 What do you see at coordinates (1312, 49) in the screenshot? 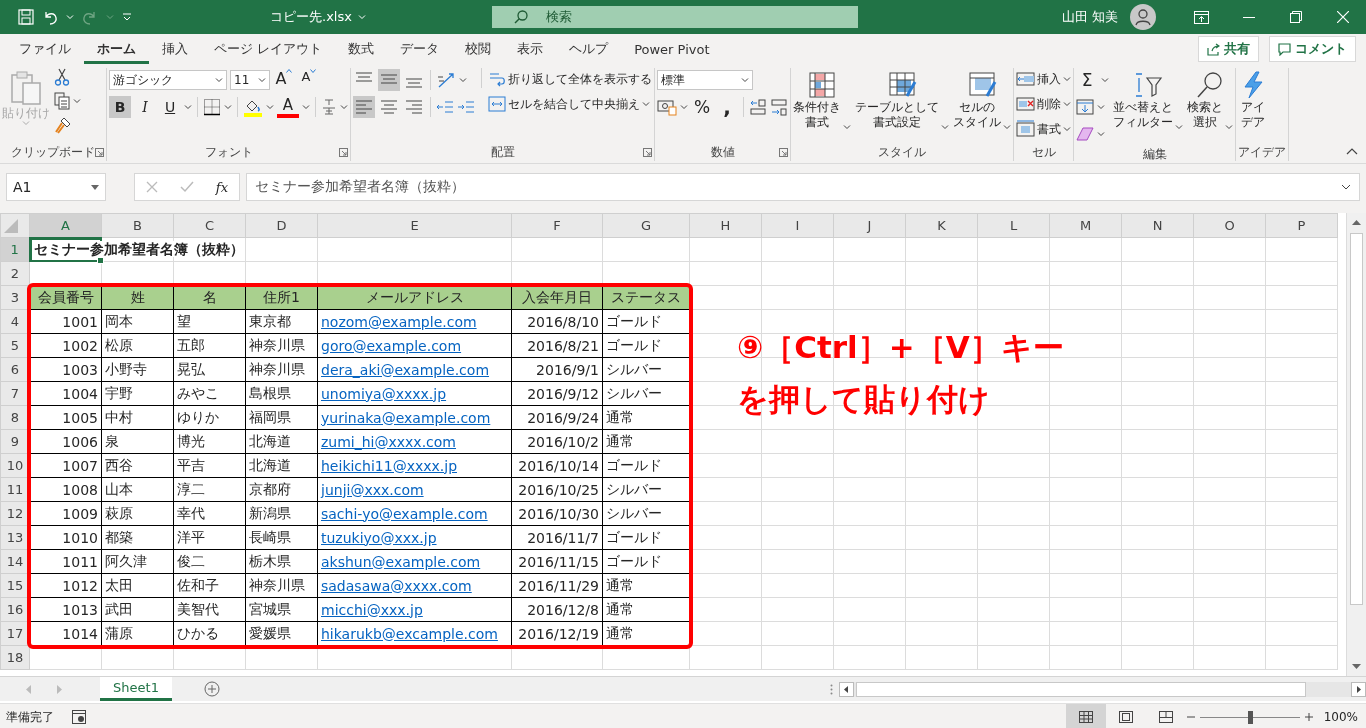
I see `comment-button: コメント` at bounding box center [1312, 49].